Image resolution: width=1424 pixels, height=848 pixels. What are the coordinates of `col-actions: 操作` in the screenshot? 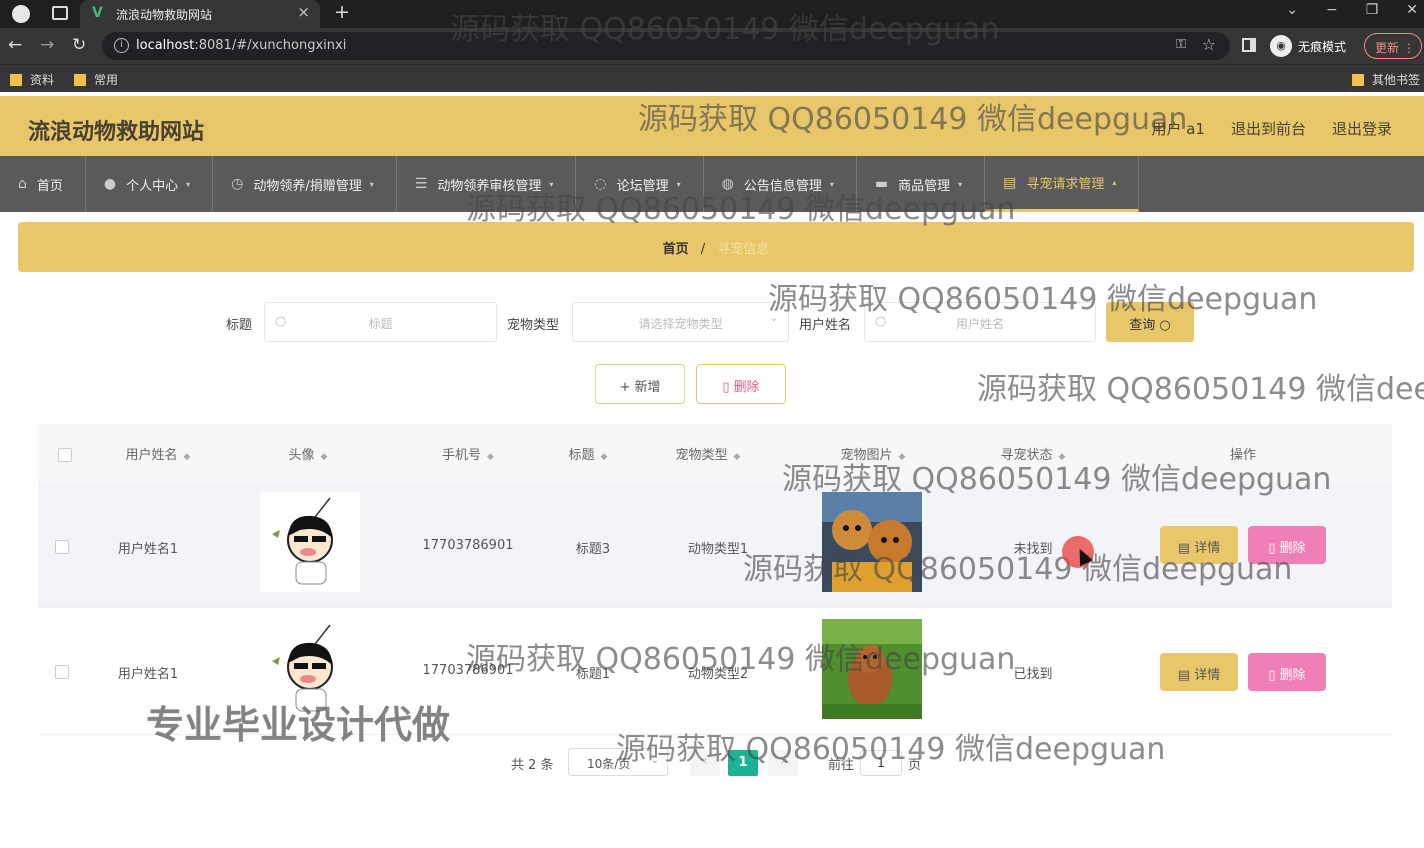 It's located at (1242, 455).